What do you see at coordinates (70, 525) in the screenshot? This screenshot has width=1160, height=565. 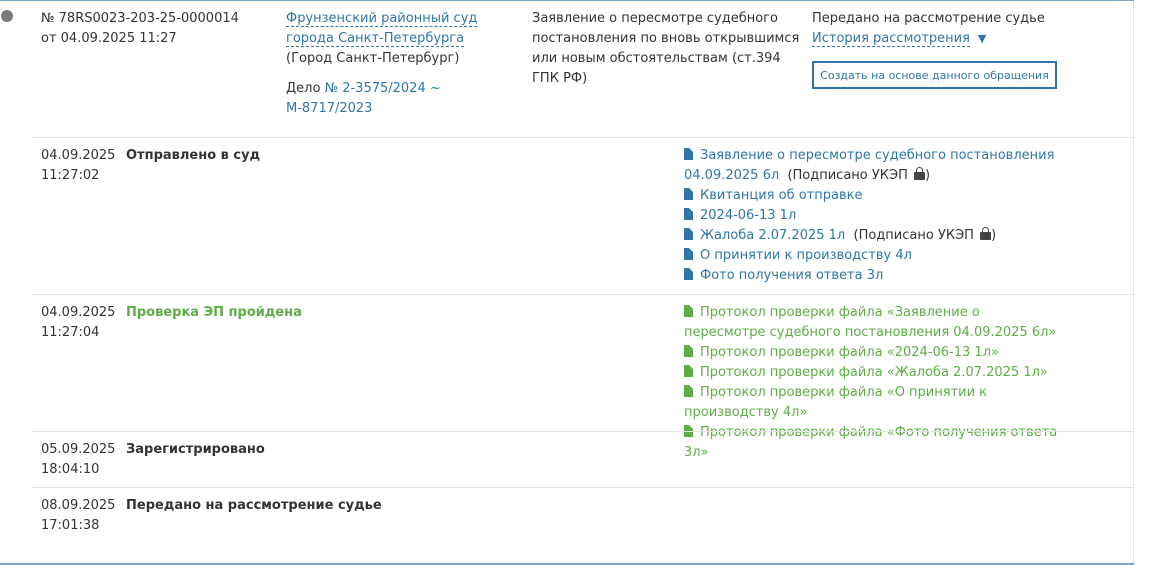 I see `event-time: 17:01:38` at bounding box center [70, 525].